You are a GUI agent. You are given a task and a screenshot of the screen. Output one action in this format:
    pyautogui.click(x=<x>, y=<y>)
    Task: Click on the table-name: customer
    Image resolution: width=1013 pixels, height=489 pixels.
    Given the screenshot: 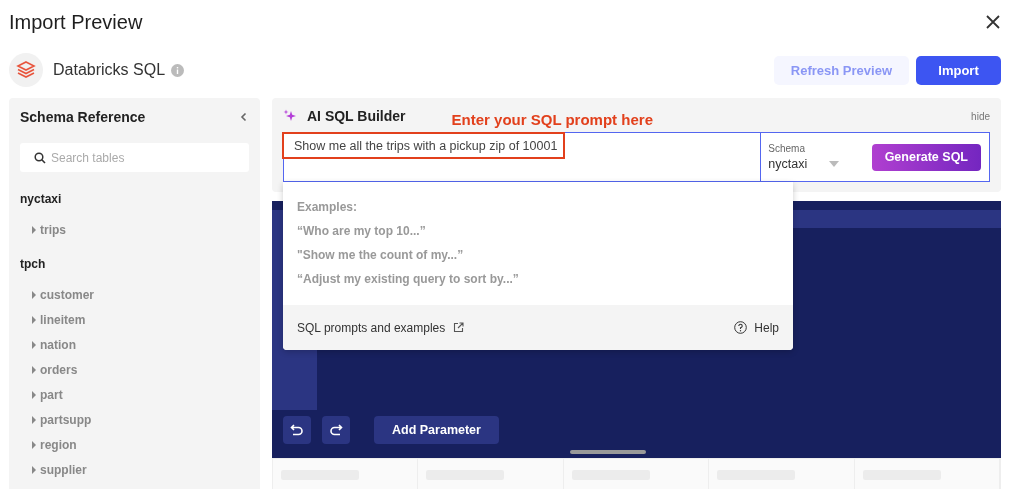 What is the action you would take?
    pyautogui.click(x=67, y=294)
    